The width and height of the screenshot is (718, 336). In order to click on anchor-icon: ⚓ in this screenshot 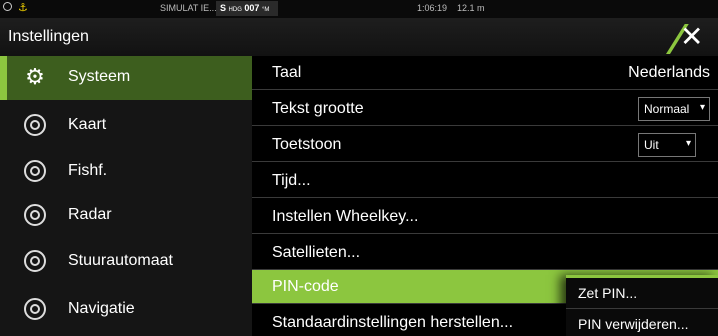, I will do `click(23, 8)`.